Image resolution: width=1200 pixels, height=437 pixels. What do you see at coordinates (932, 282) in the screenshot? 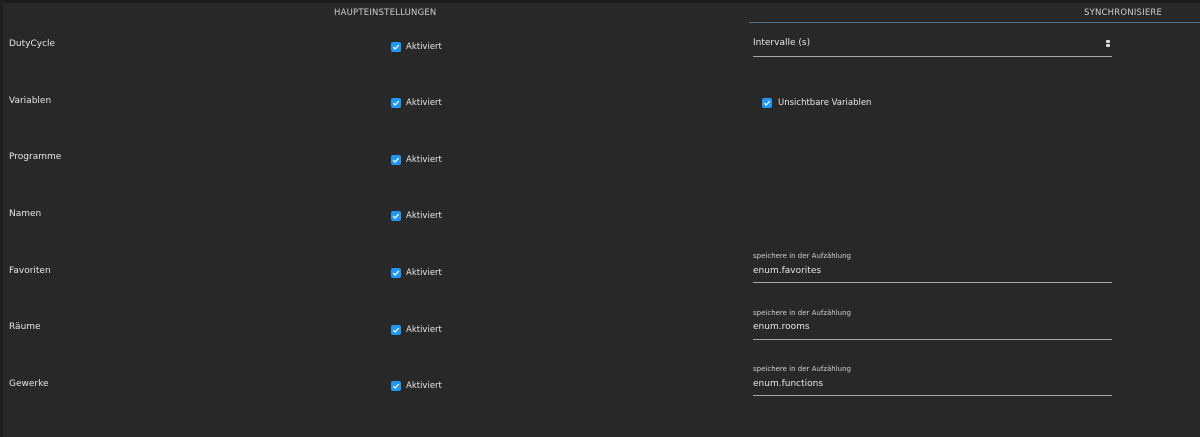
I see `favorites-enum-underline` at bounding box center [932, 282].